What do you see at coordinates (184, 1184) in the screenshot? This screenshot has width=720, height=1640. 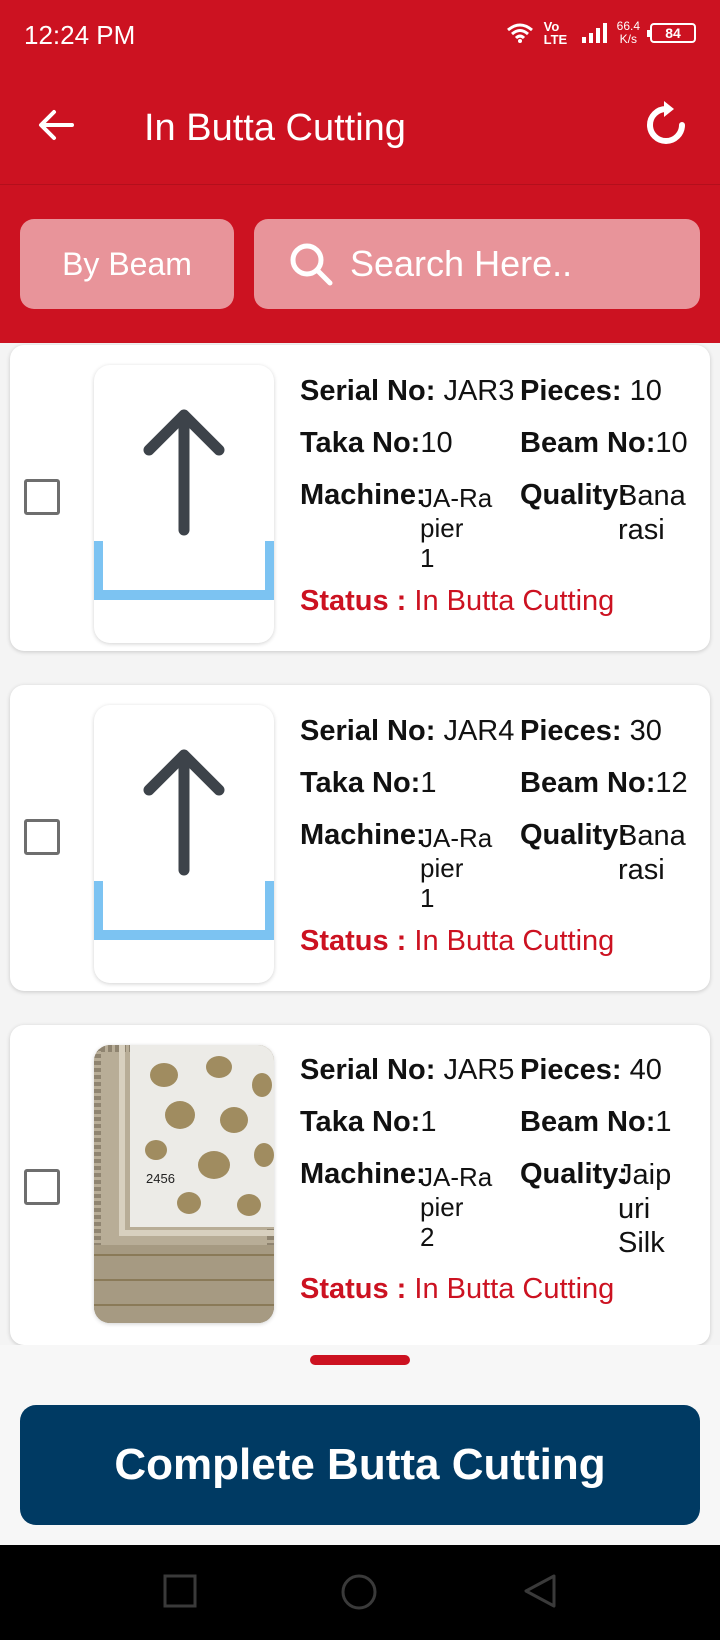 I see `fabric-image: 2456` at bounding box center [184, 1184].